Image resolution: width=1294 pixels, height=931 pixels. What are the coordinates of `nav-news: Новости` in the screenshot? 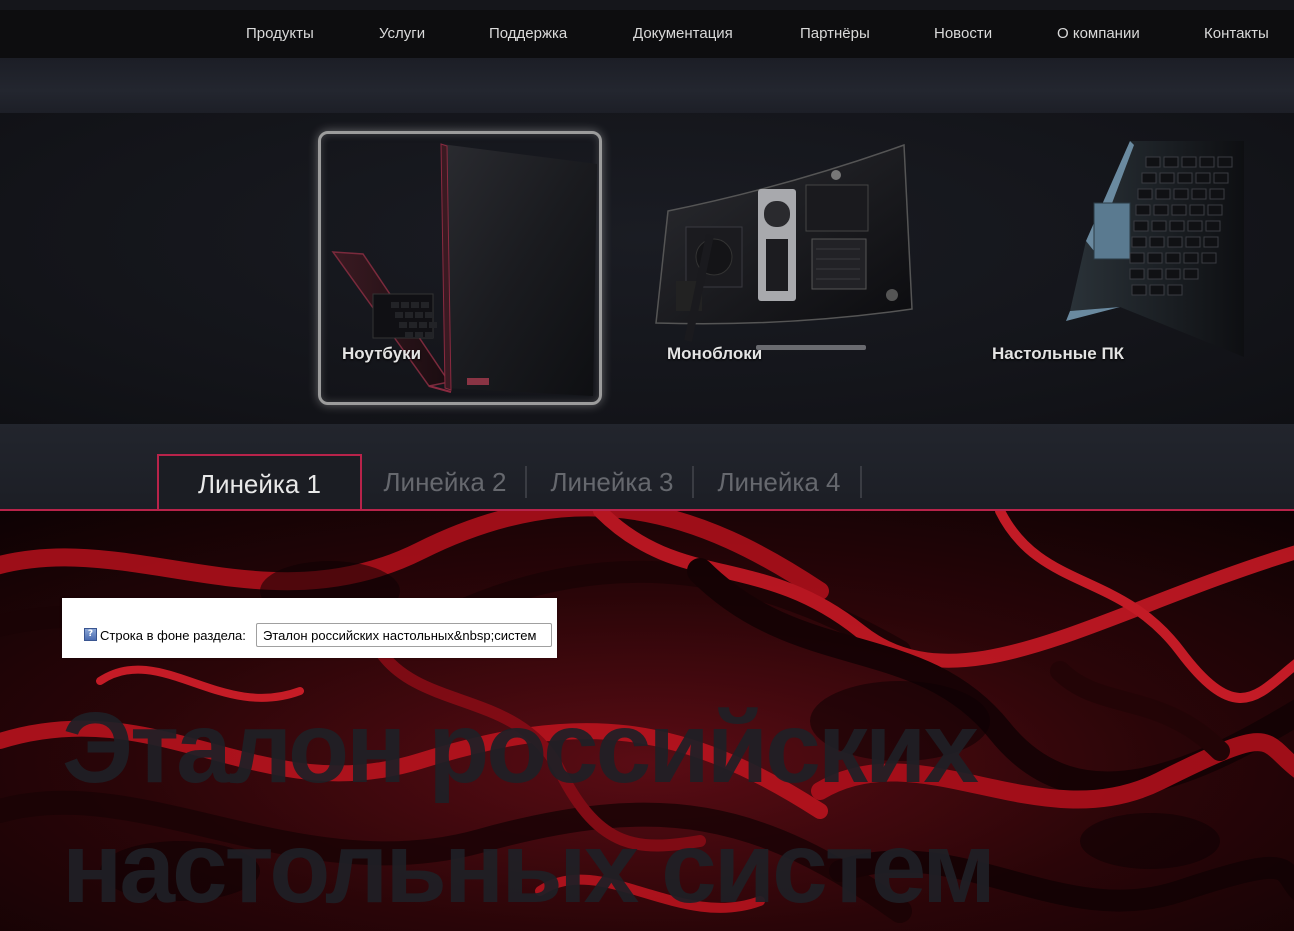 It's located at (963, 34).